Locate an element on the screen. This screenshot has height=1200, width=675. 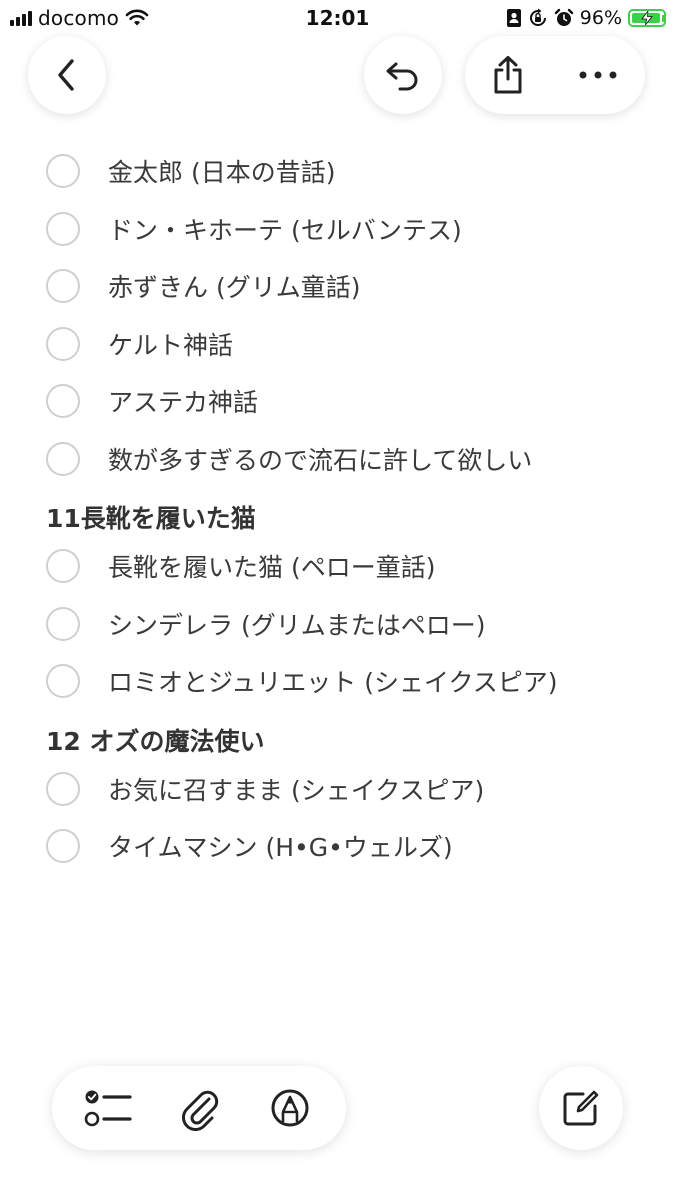
checklist-item-text: タイムマシン (H•G•ウェルズ) is located at coordinates (280, 846).